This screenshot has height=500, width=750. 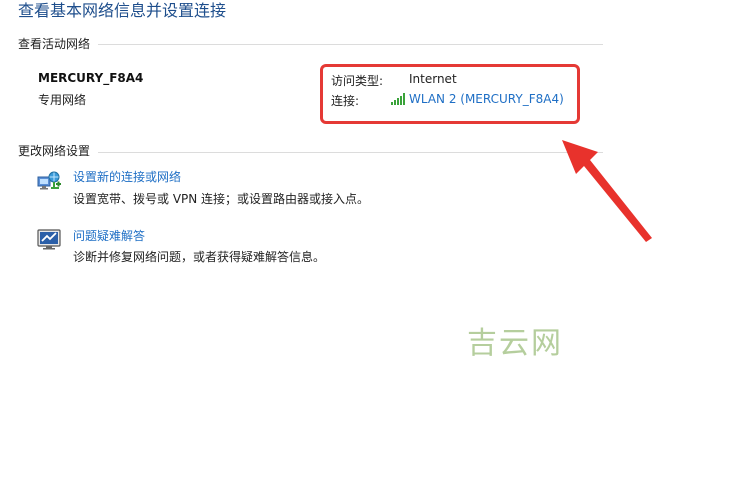 What do you see at coordinates (398, 99) in the screenshot?
I see `wifi-signal-icon` at bounding box center [398, 99].